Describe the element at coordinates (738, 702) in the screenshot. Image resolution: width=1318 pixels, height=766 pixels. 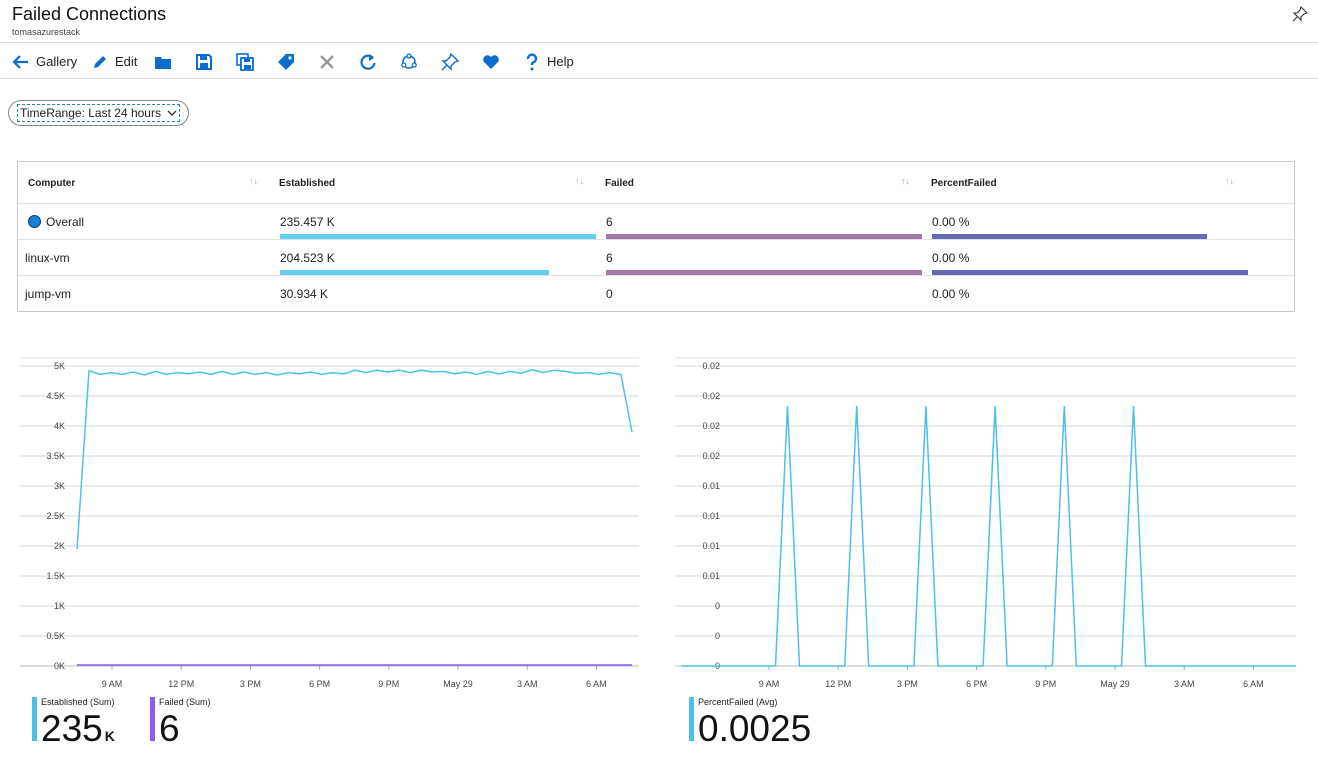
I see `legend-label: PercentFailed (Avg)` at that location.